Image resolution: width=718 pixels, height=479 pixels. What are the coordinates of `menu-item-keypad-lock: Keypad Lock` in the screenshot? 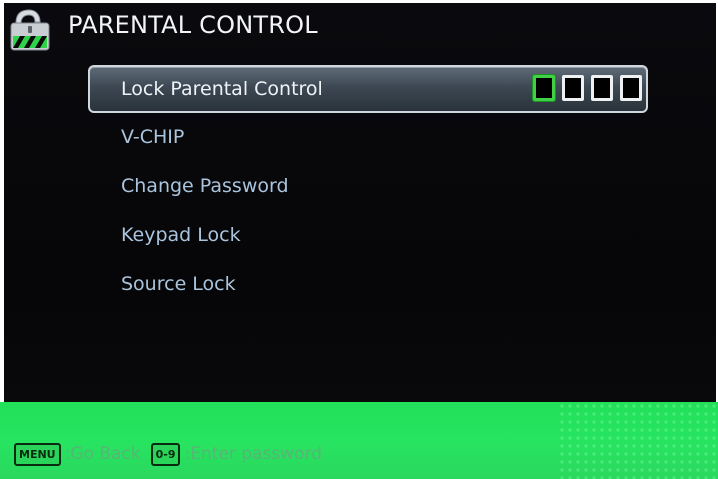 It's located at (368, 235).